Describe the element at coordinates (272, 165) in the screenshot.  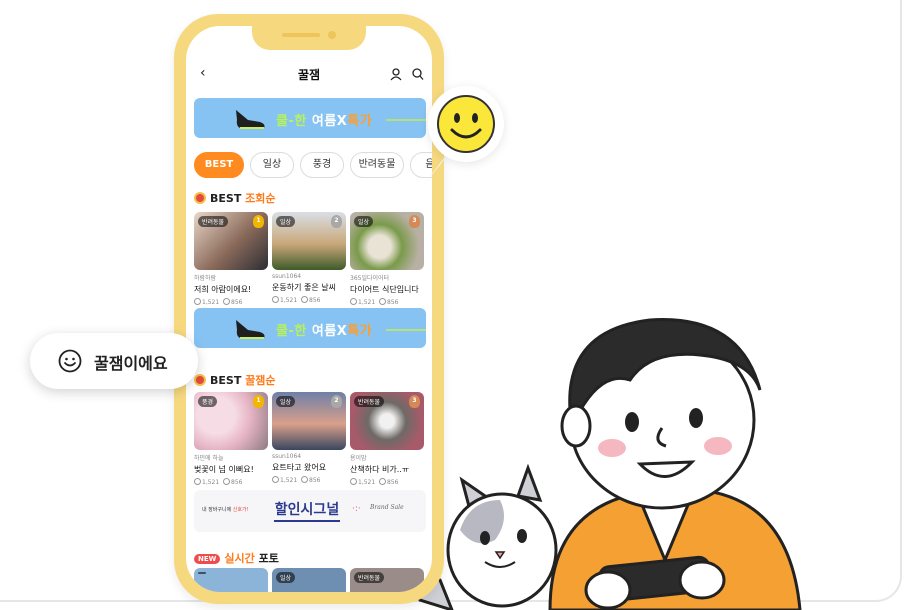
I see `tab-daily: 일상` at that location.